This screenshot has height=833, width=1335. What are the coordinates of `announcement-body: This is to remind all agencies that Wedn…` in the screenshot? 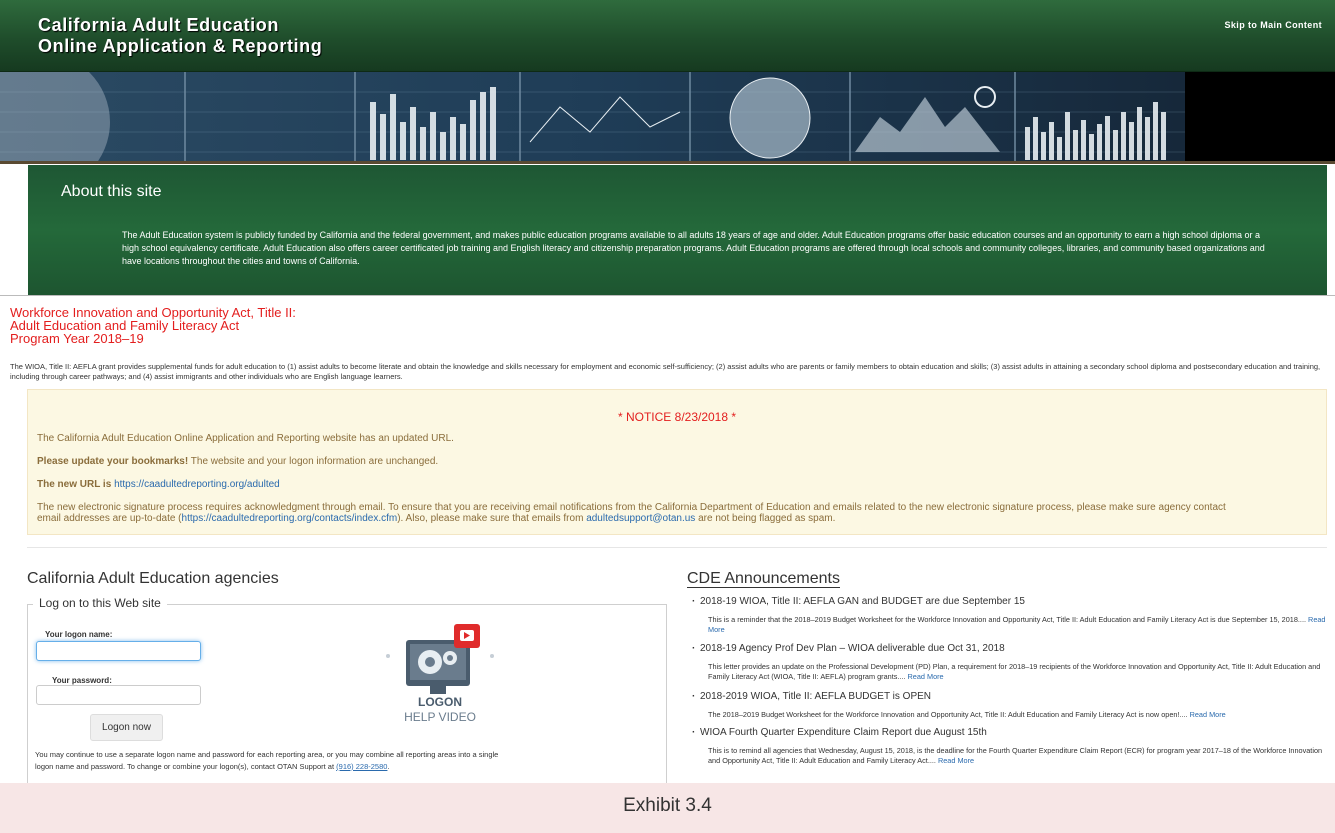 It's located at (1015, 756).